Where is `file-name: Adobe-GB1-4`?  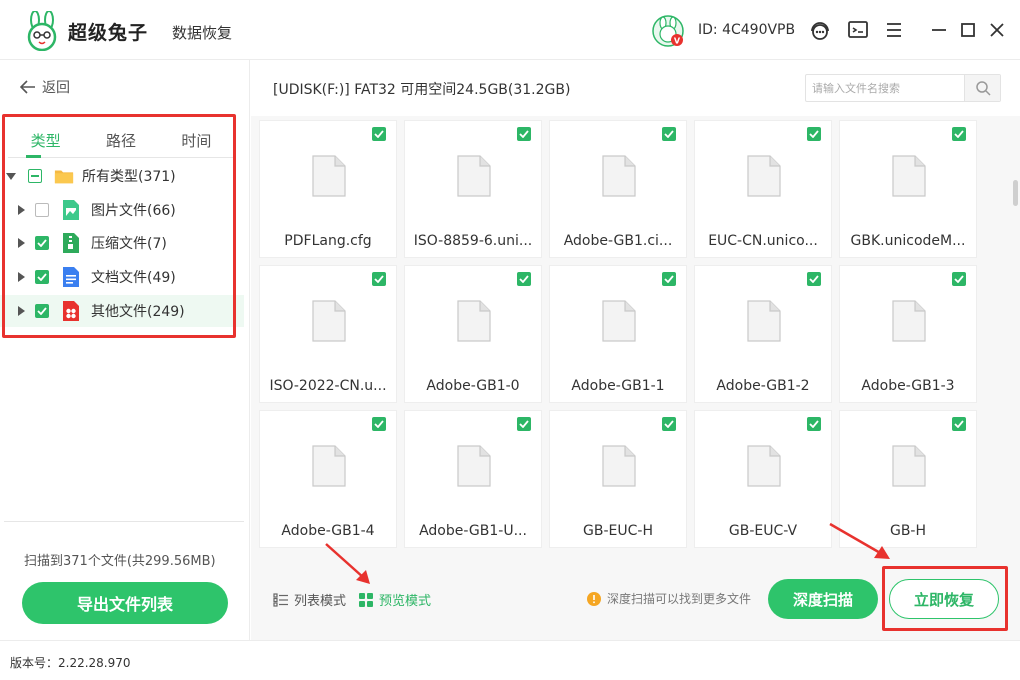 file-name: Adobe-GB1-4 is located at coordinates (328, 531).